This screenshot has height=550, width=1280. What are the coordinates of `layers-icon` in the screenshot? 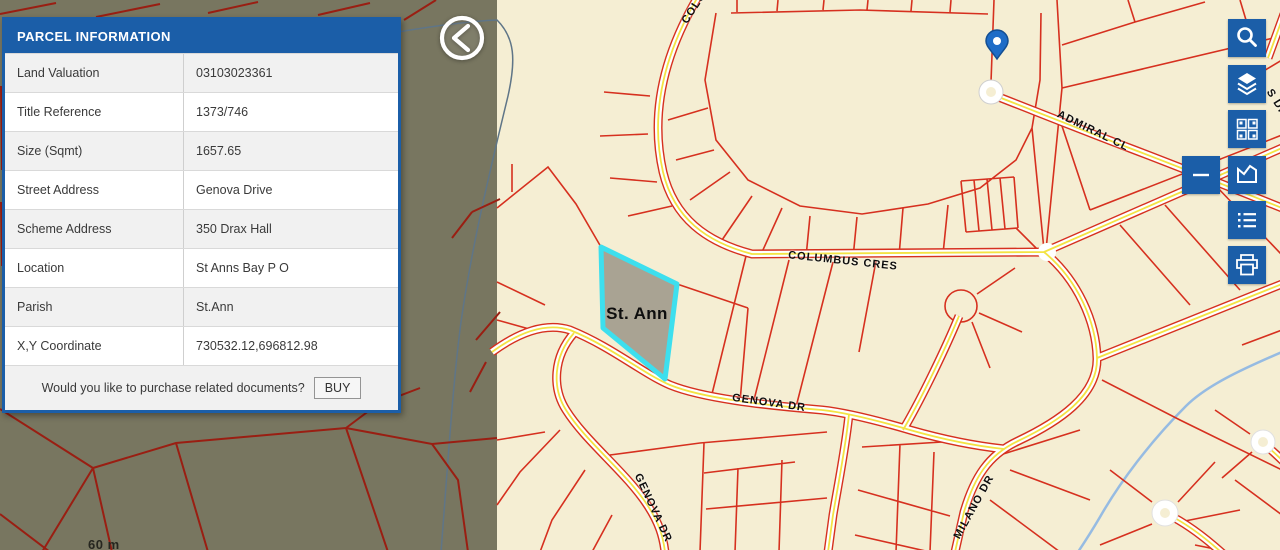 It's located at (1247, 84).